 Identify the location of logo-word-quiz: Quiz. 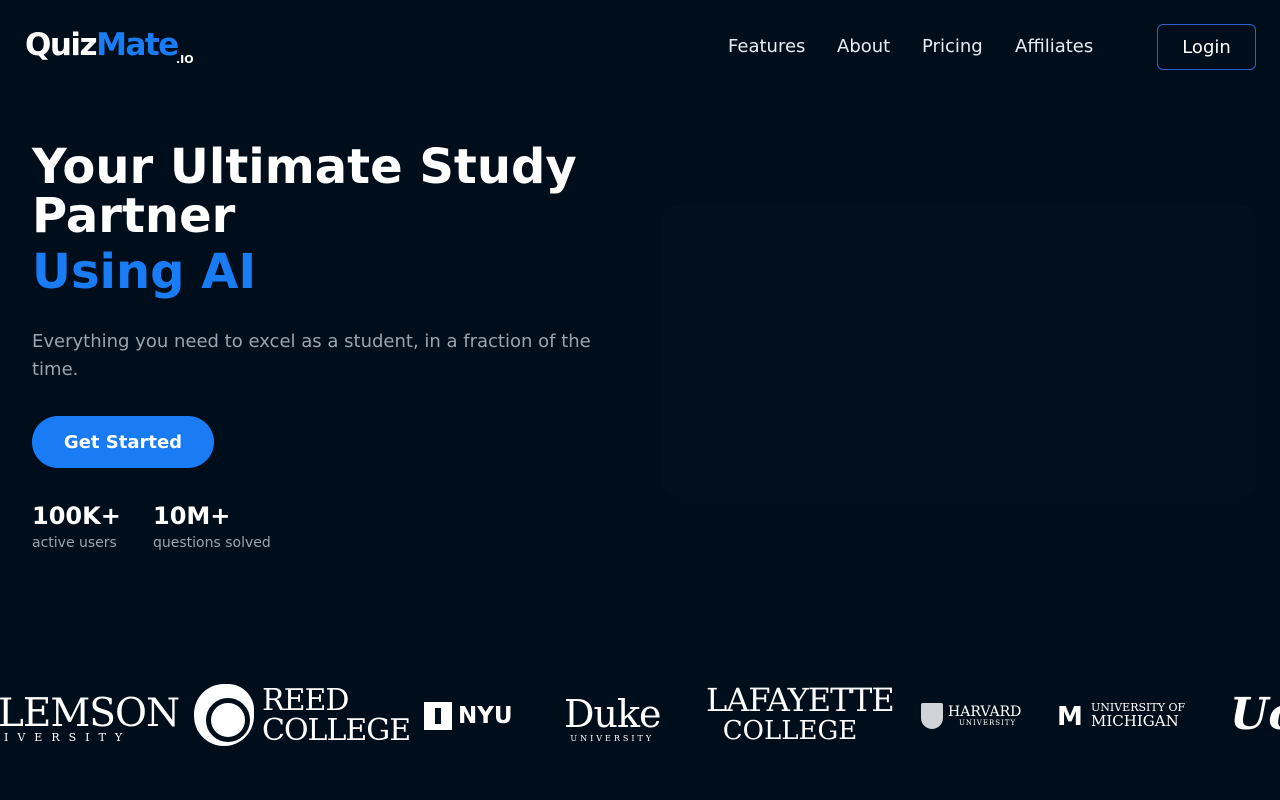
(61, 45).